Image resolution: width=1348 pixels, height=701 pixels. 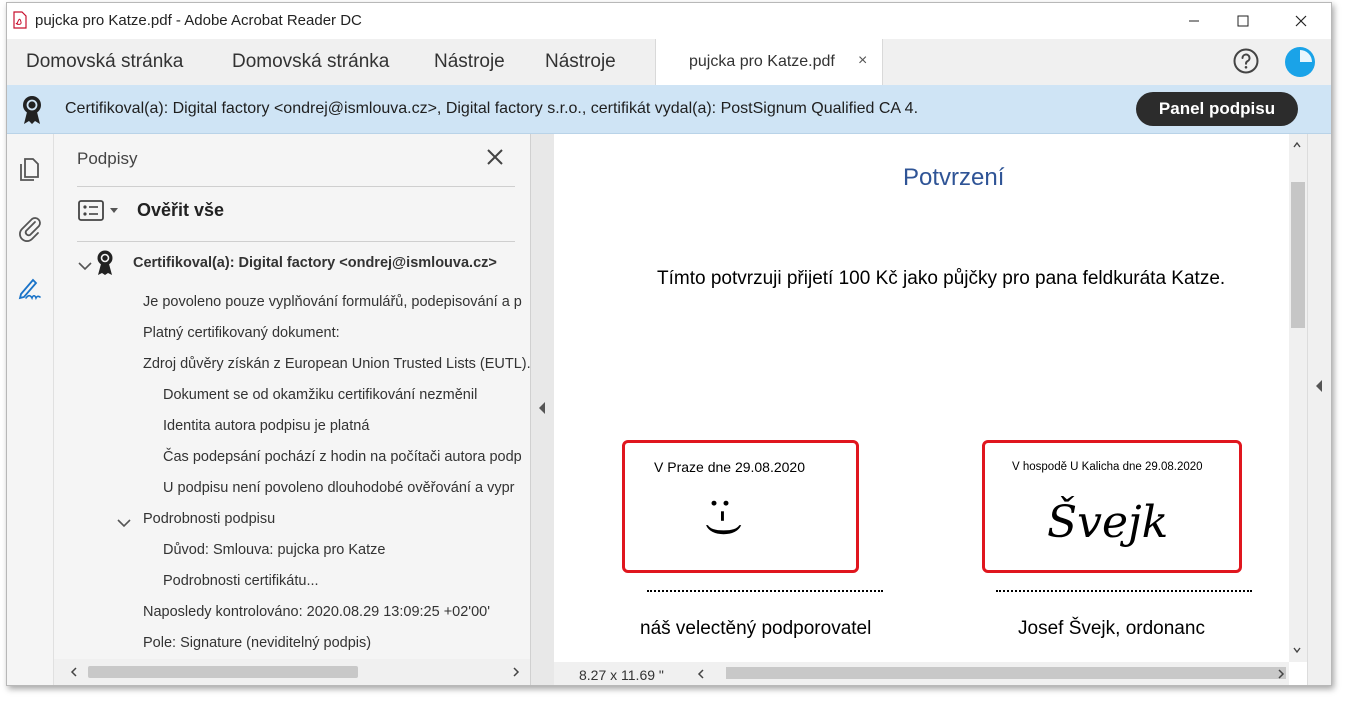 What do you see at coordinates (257, 643) in the screenshot?
I see `tree-item-field: Pole: Signature (neviditelný podpis)` at bounding box center [257, 643].